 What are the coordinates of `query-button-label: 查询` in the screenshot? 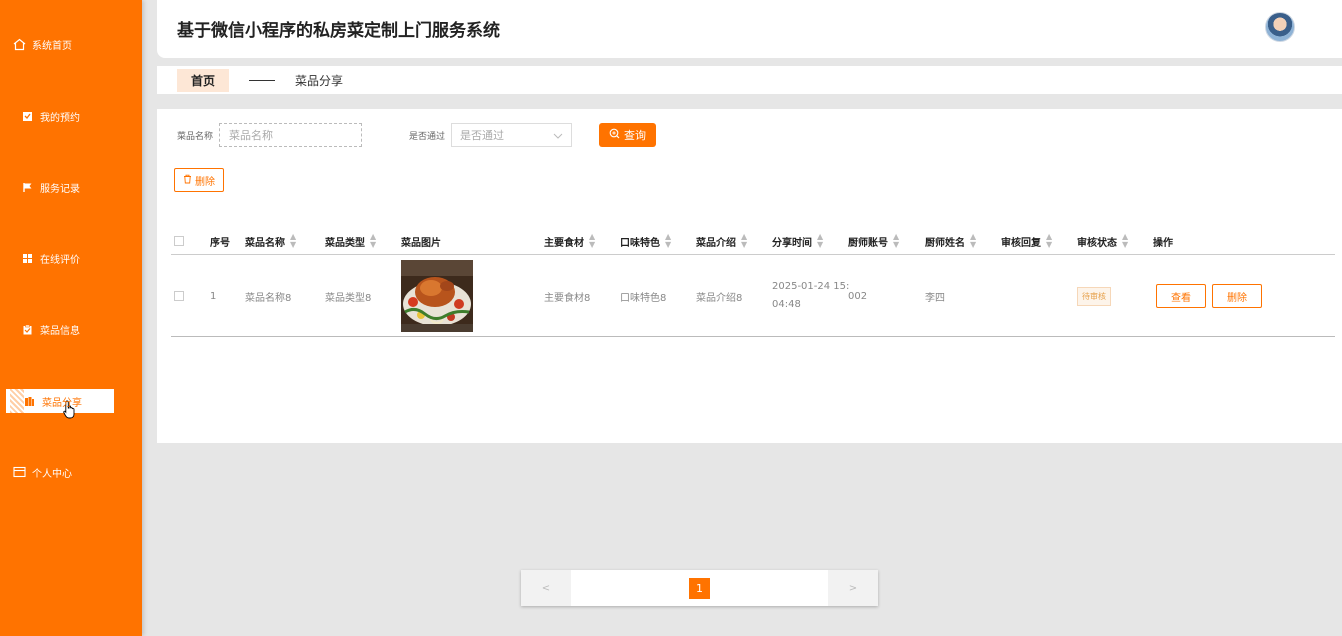 It's located at (635, 135).